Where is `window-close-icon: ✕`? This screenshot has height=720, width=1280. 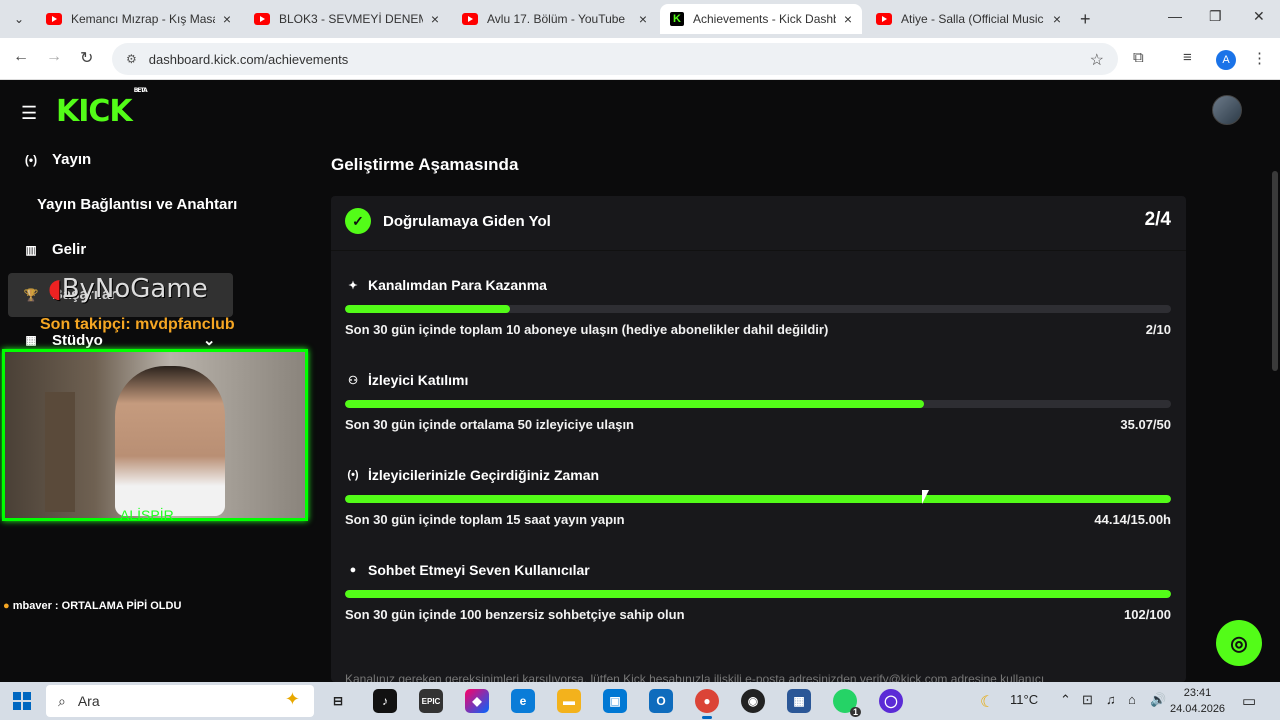
window-close-icon: ✕ is located at coordinates (1259, 16).